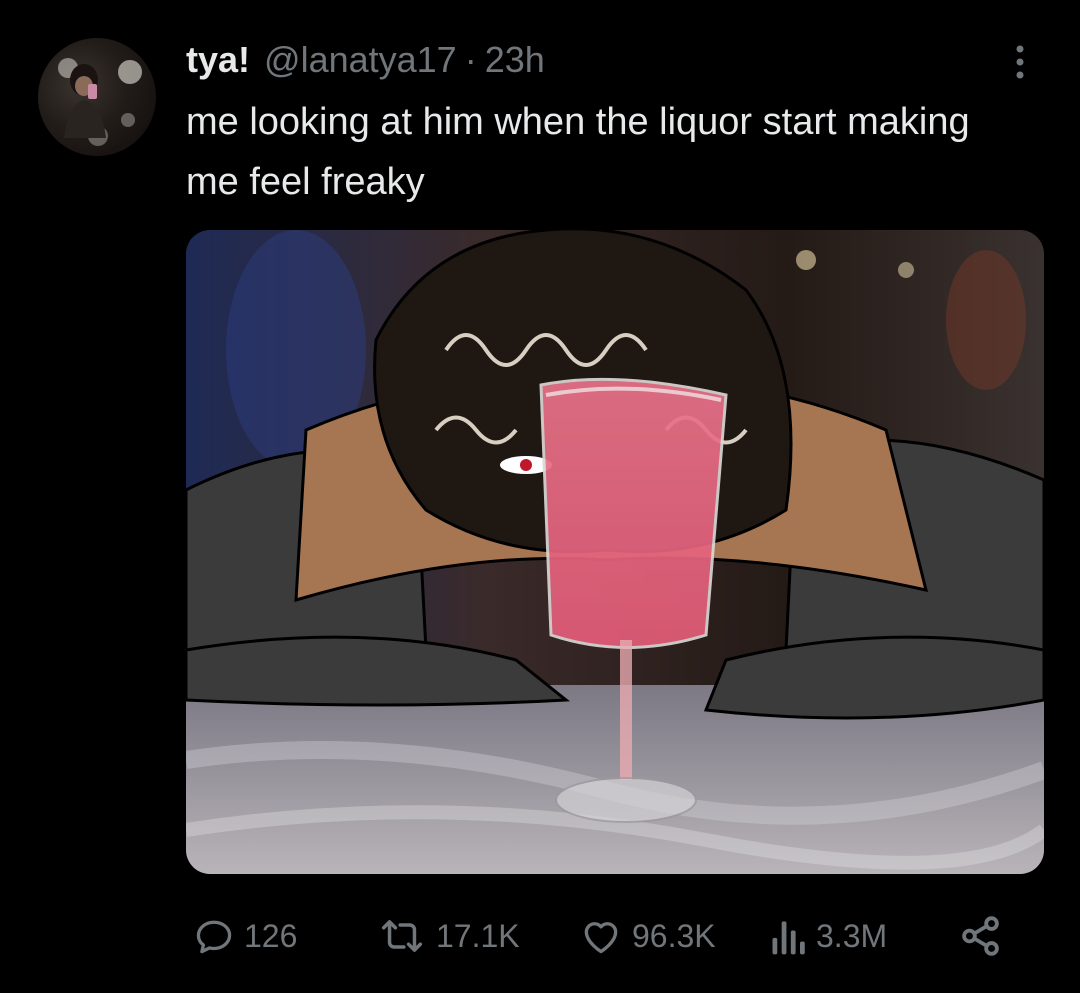  I want to click on tweet-actions-bar: 126 17.1K 96.3K 3.3M, so click(615, 936).